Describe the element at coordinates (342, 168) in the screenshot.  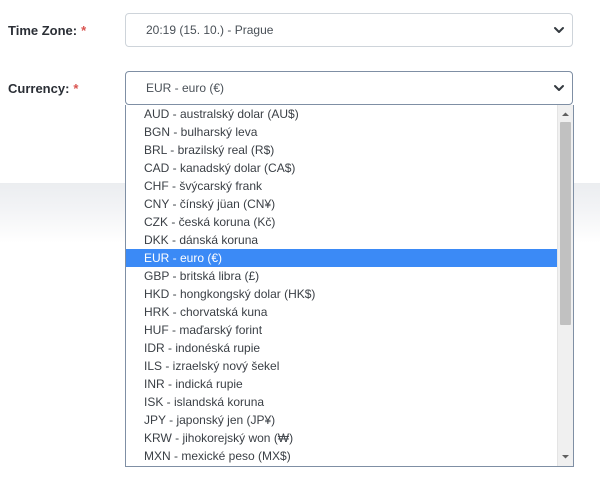
I see `currency-option: CAD - kanadský dolar (CA$)` at that location.